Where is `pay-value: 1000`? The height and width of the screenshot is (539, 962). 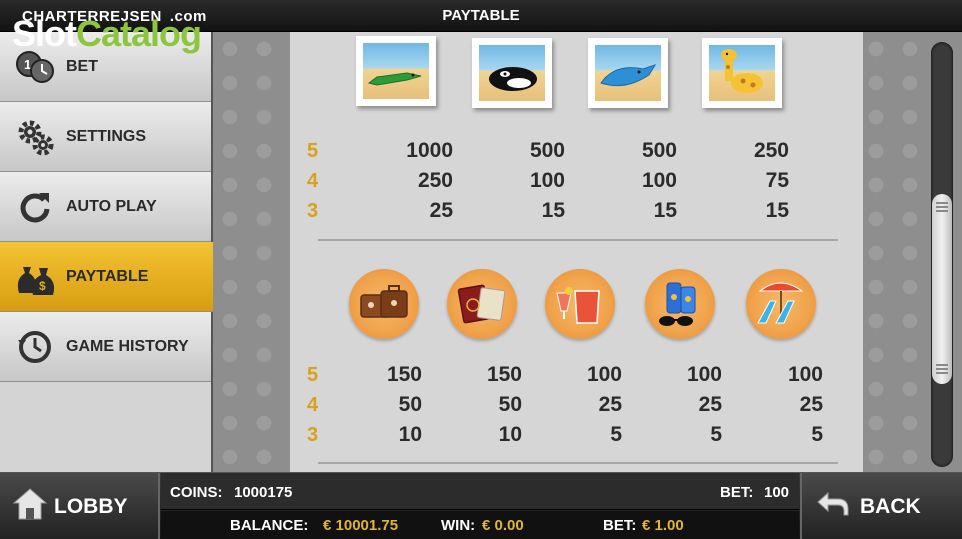 pay-value: 1000 is located at coordinates (429, 150).